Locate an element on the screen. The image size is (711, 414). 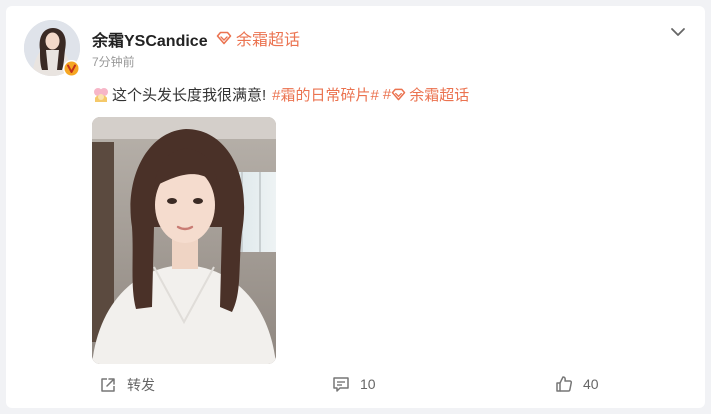
like-count: 40 is located at coordinates (591, 384).